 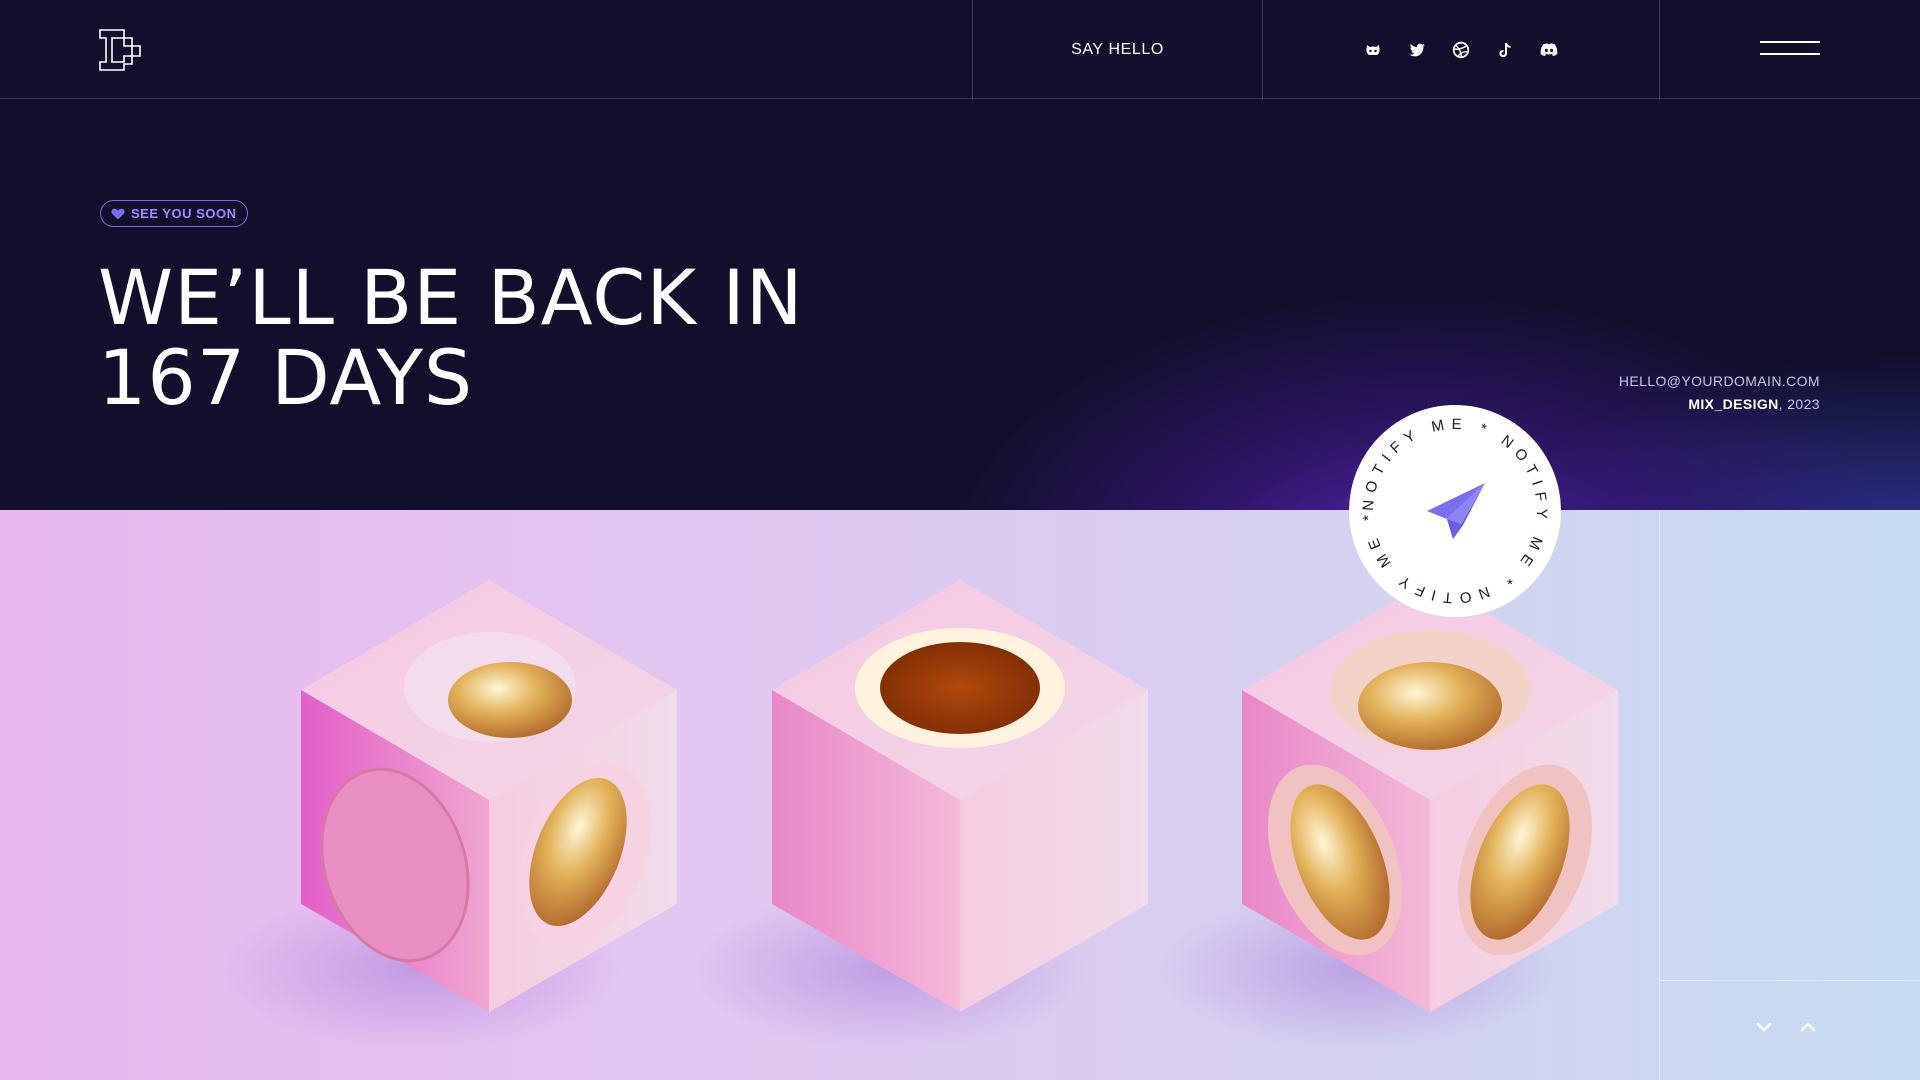 I want to click on brand-name: MIX_DESIGN, so click(x=1733, y=404).